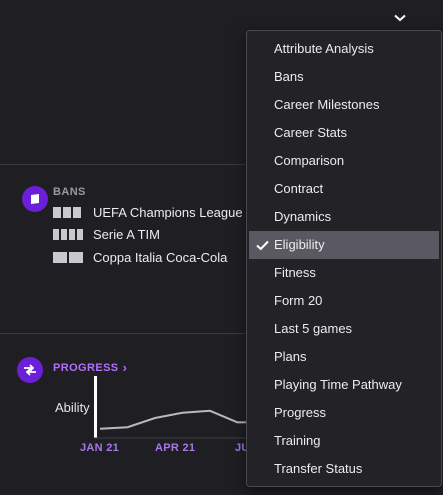 This screenshot has height=495, width=443. Describe the element at coordinates (303, 216) in the screenshot. I see `menu-item-label: Dynamics` at that location.